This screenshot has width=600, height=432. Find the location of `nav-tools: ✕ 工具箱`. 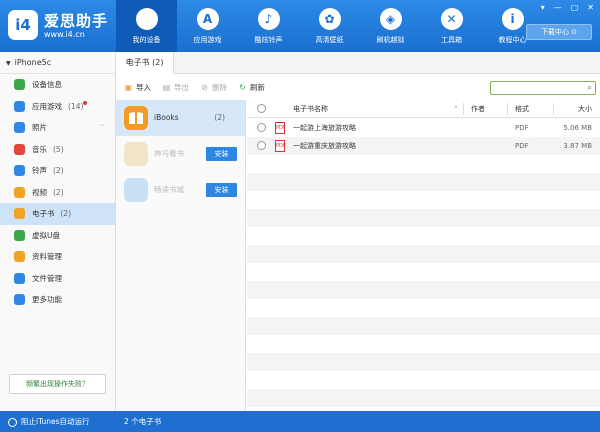

nav-tools: ✕ 工具箱 is located at coordinates (451, 26).